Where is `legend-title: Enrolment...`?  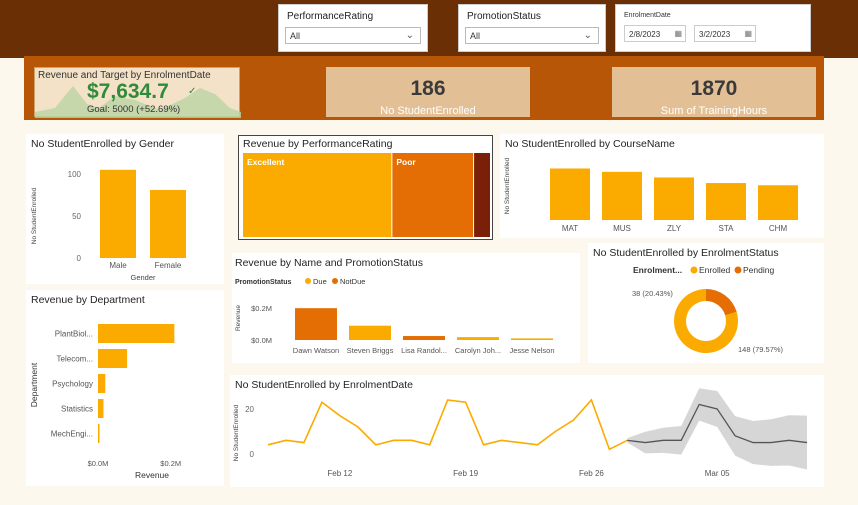 legend-title: Enrolment... is located at coordinates (657, 270).